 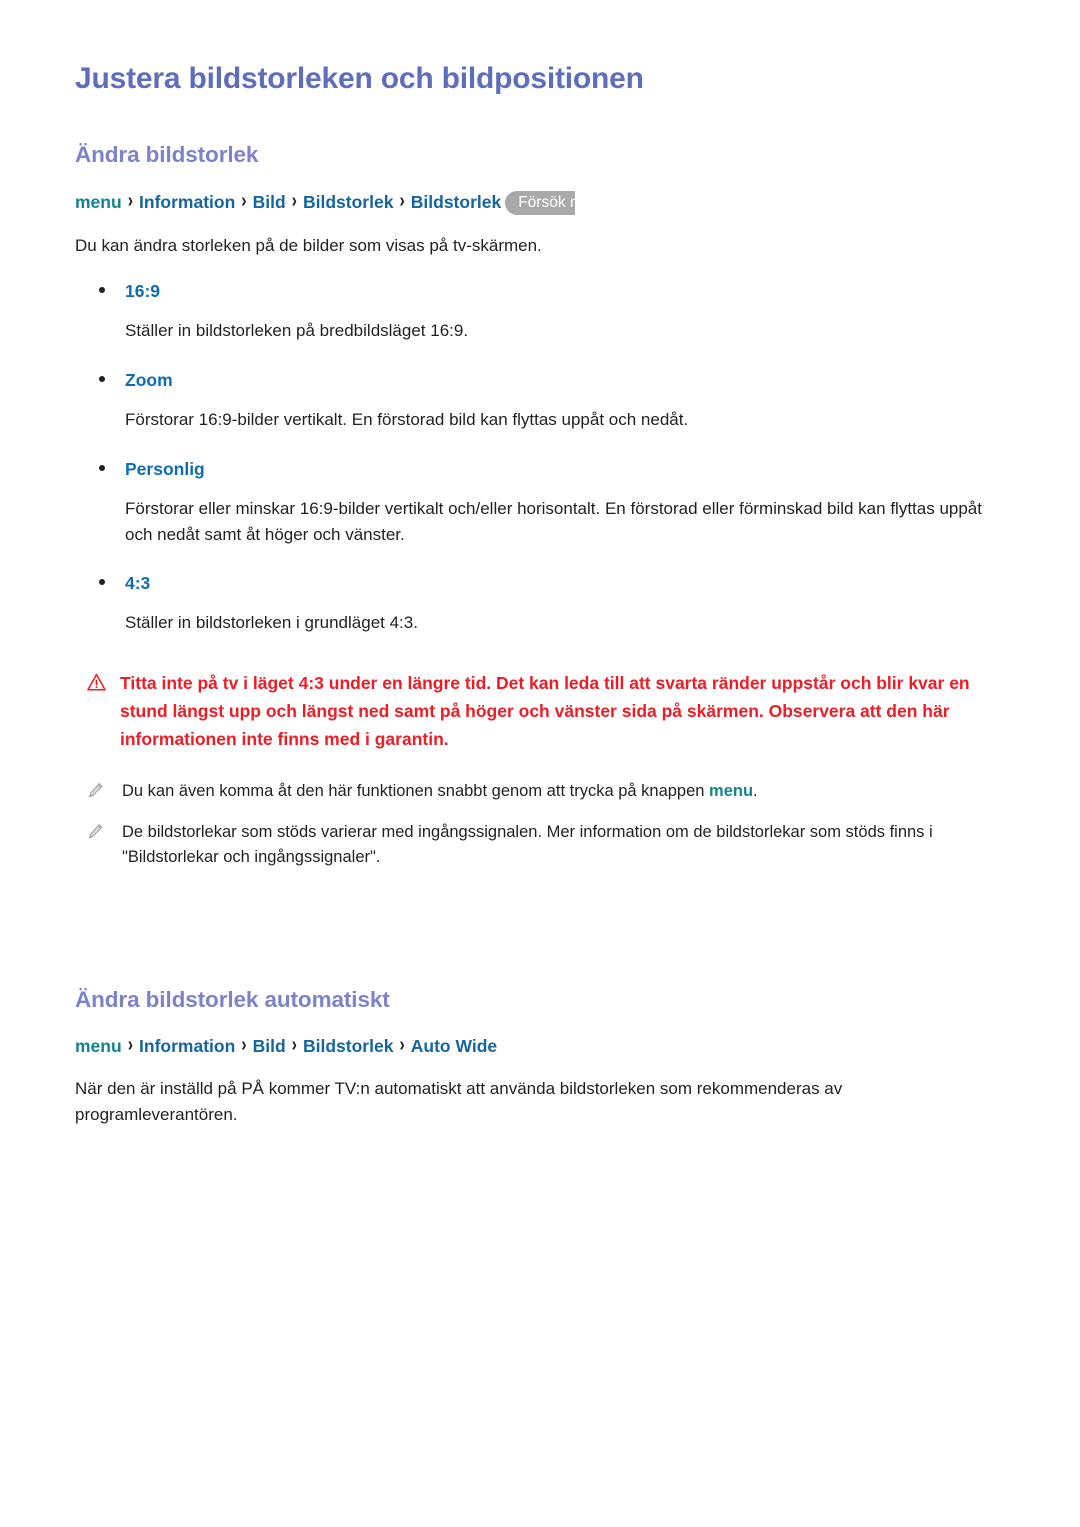 I want to click on option-header: Personlig, so click(x=534, y=469).